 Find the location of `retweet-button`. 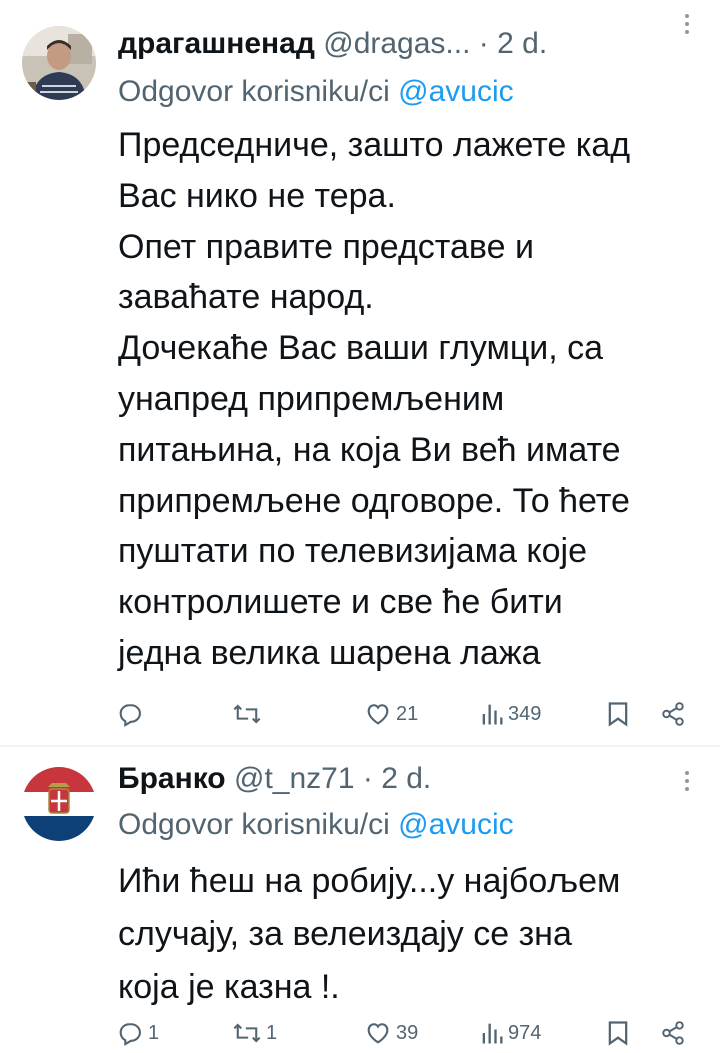

retweet-button is located at coordinates (249, 714).